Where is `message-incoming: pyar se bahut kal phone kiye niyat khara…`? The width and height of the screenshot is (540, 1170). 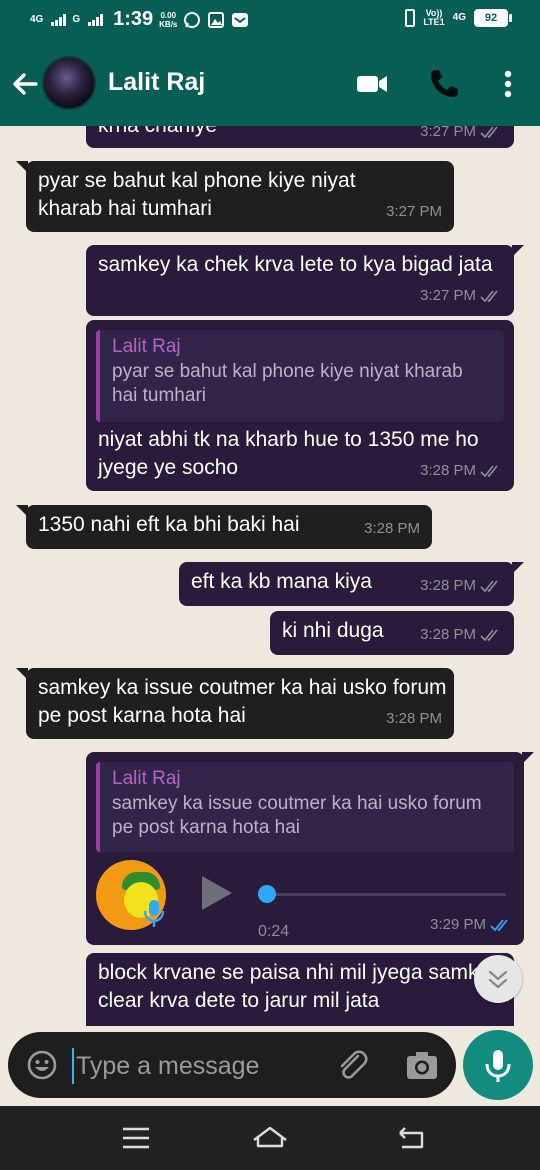
message-incoming: pyar se bahut kal phone kiye niyat khara… is located at coordinates (235, 196).